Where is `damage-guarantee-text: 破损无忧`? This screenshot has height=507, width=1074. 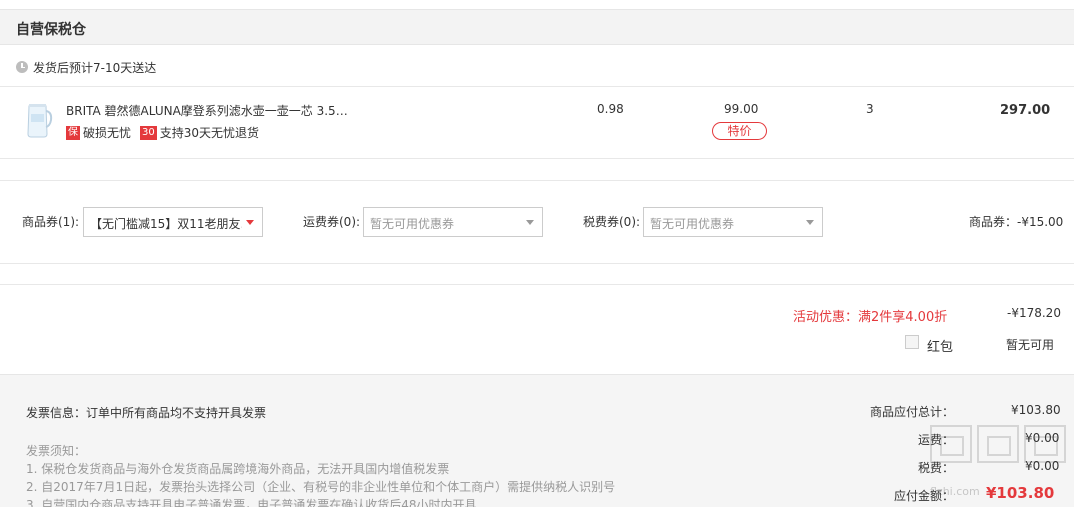 damage-guarantee-text: 破损无忧 is located at coordinates (107, 133).